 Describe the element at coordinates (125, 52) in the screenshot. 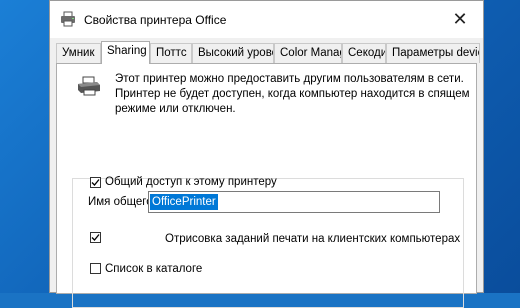

I see `tab-sharing: Sharing` at that location.